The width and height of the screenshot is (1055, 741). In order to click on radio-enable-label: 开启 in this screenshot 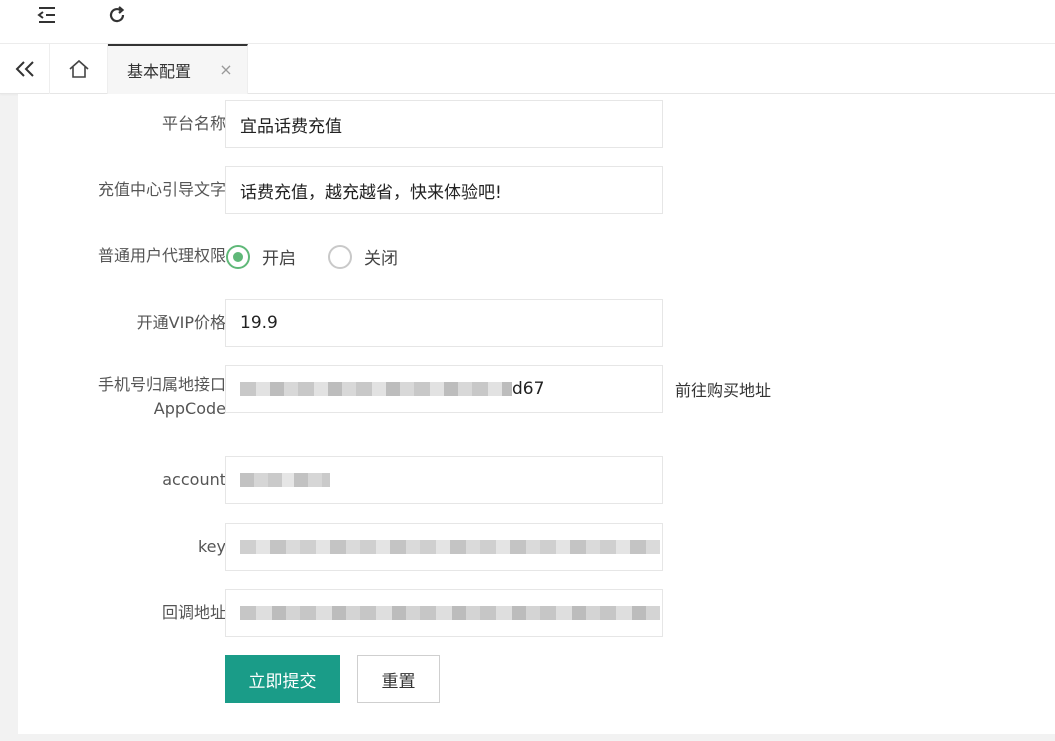, I will do `click(279, 259)`.